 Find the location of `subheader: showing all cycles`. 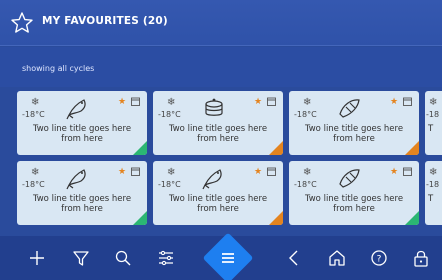

subheader: showing all cycles is located at coordinates (221, 67).